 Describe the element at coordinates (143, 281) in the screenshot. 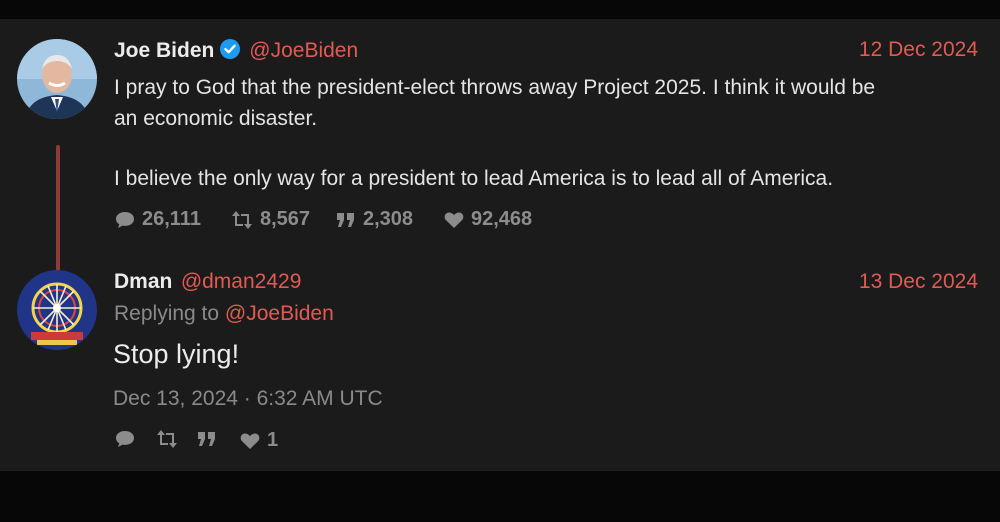

I see `reply-author-name: Dman` at that location.